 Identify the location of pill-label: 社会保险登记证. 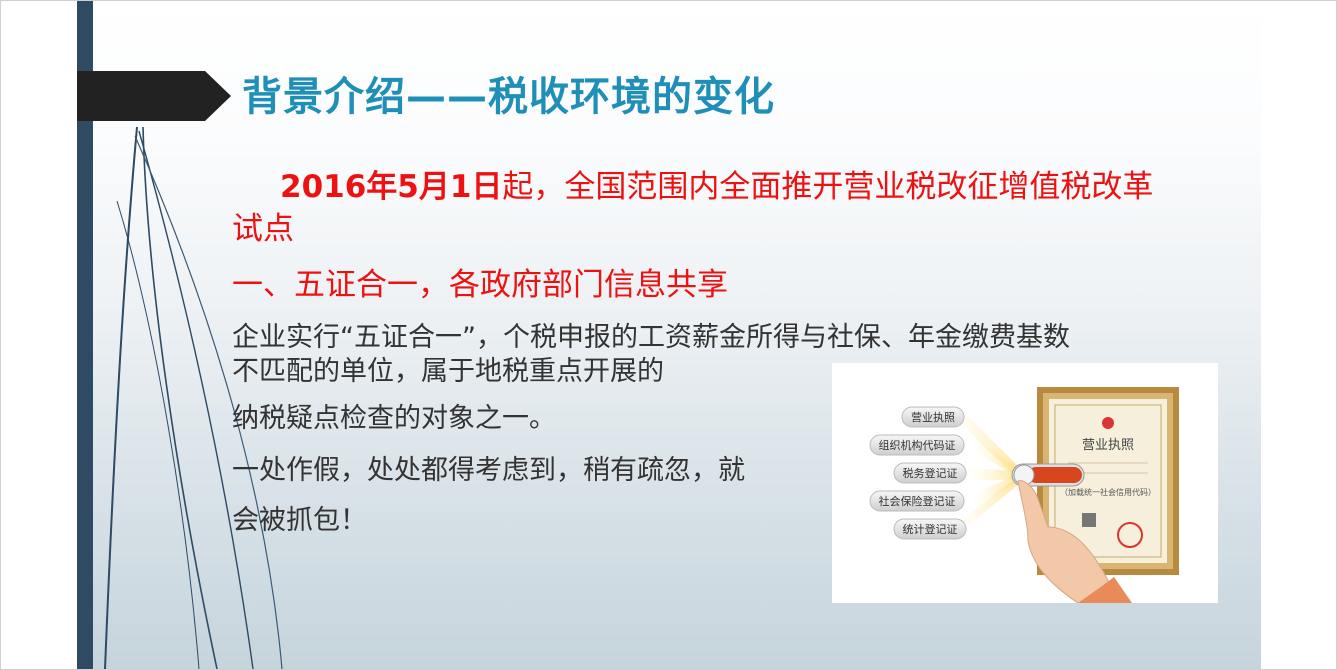
(917, 501).